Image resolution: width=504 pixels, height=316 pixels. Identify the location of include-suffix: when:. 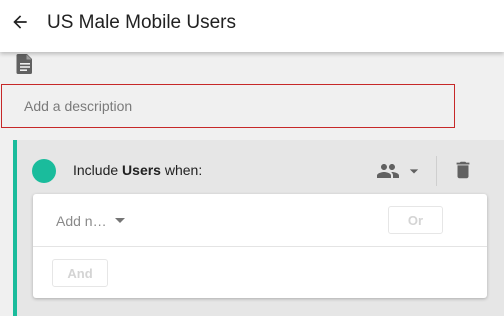
(183, 170).